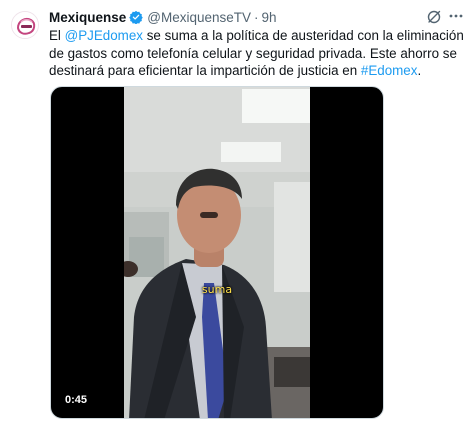 Image resolution: width=472 pixels, height=431 pixels. What do you see at coordinates (389, 70) in the screenshot?
I see `hashtag-link: #Edomex` at bounding box center [389, 70].